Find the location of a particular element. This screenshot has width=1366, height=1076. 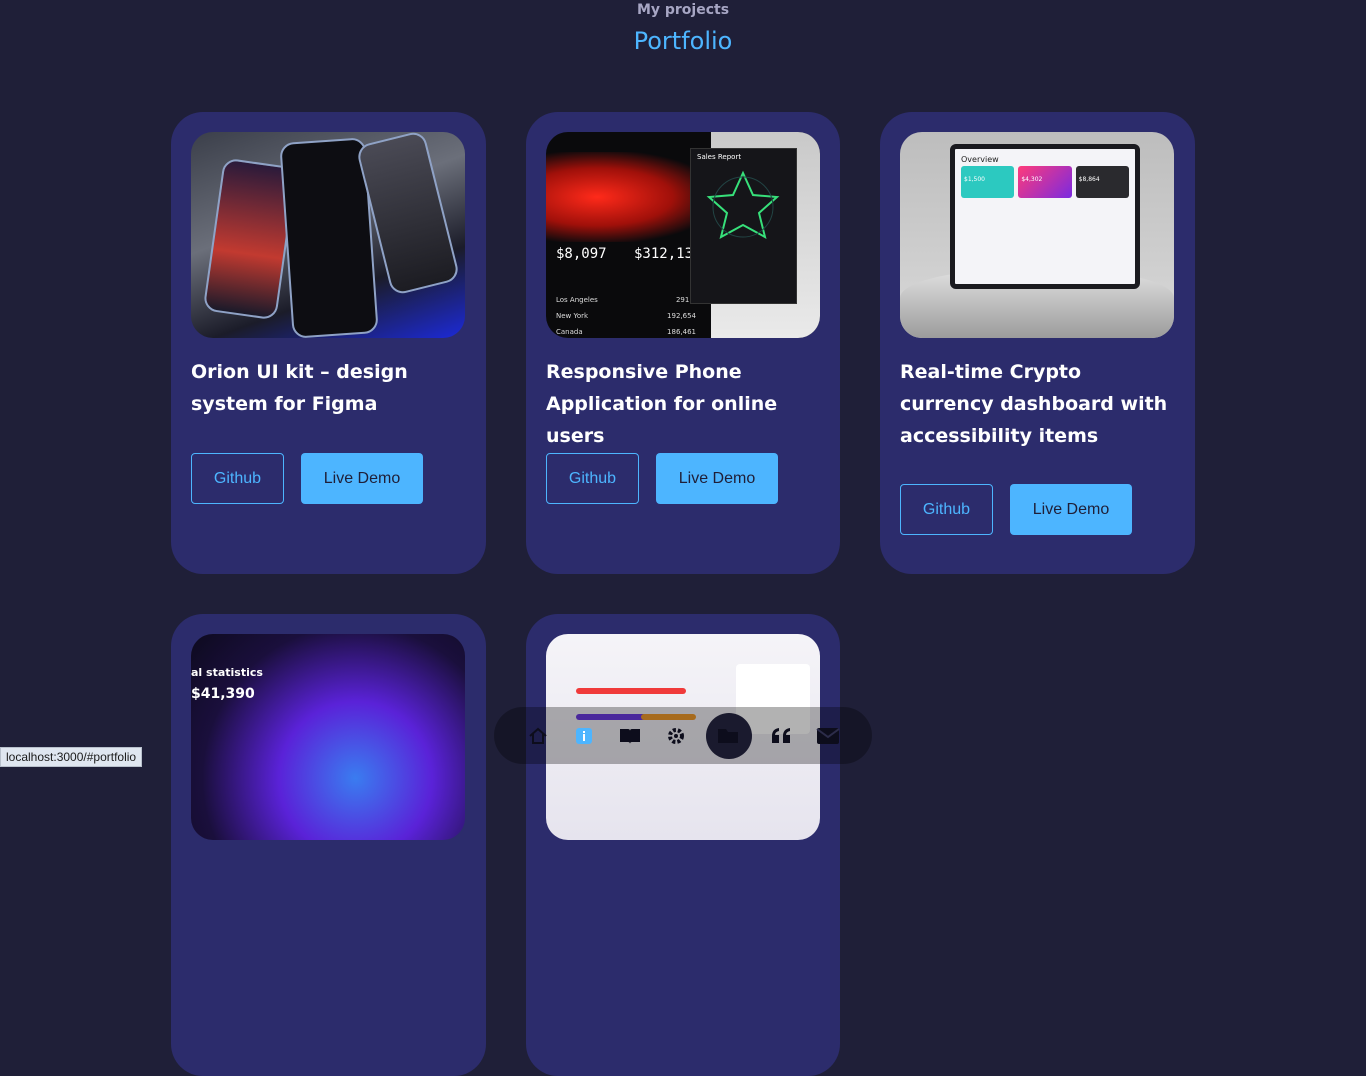

image-city: Los Angeles is located at coordinates (577, 300).